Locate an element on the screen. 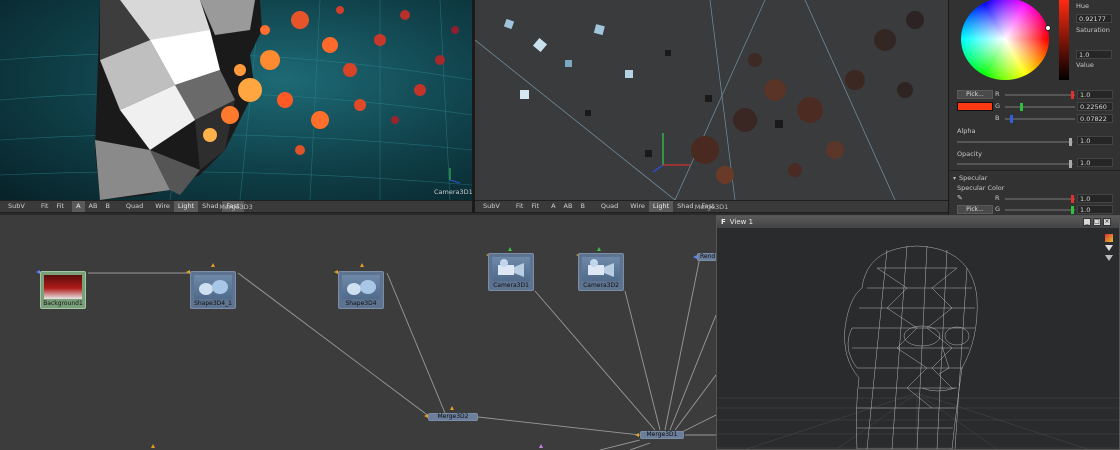  r-value: 1.0 is located at coordinates (1095, 94).